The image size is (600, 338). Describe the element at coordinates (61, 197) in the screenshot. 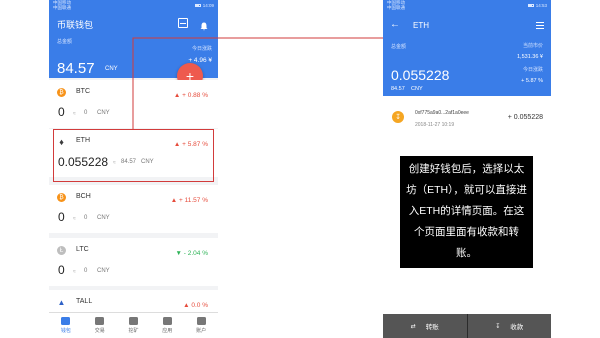

I see `bitcoin-cash-icon: ₿` at that location.